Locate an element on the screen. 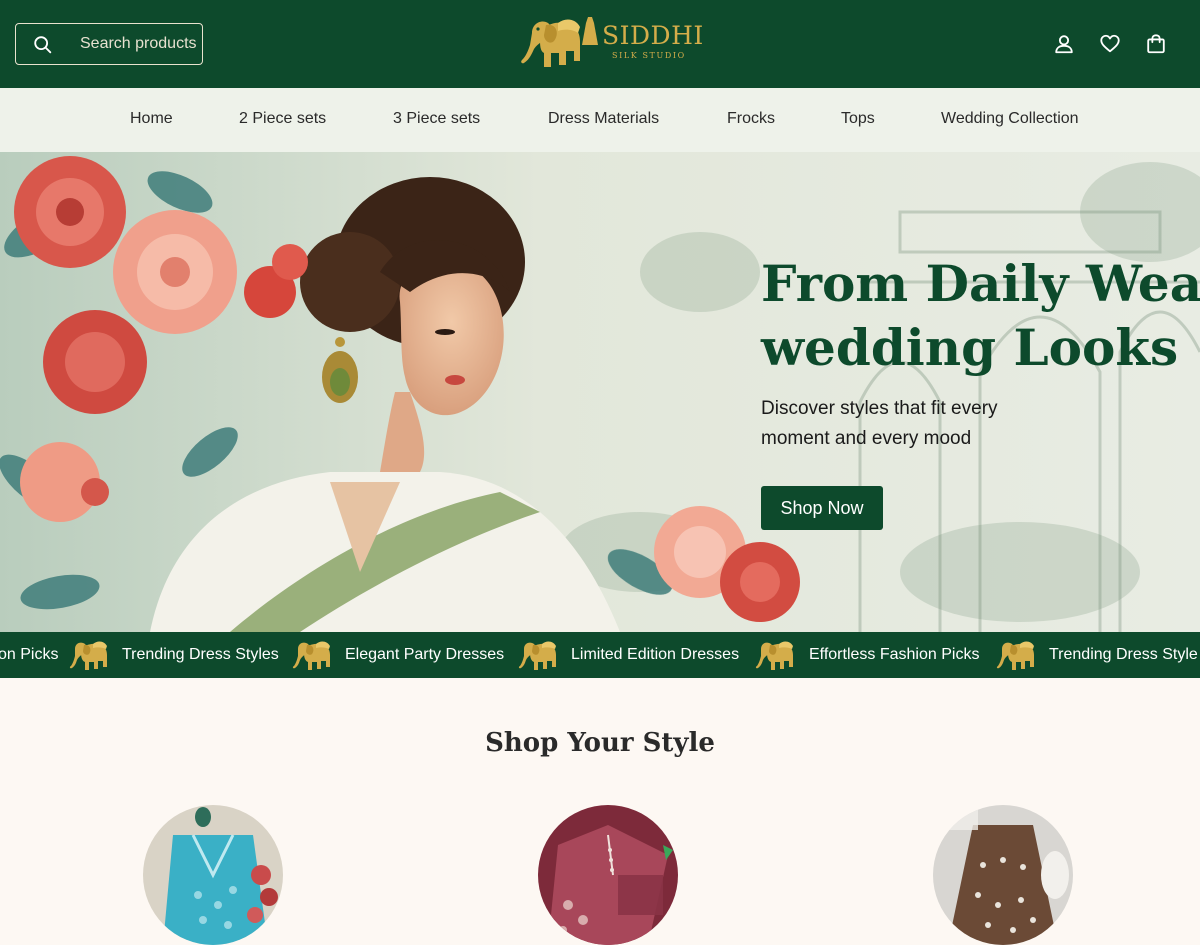  nav-item-dress-materials: Dress Materials is located at coordinates (603, 119).